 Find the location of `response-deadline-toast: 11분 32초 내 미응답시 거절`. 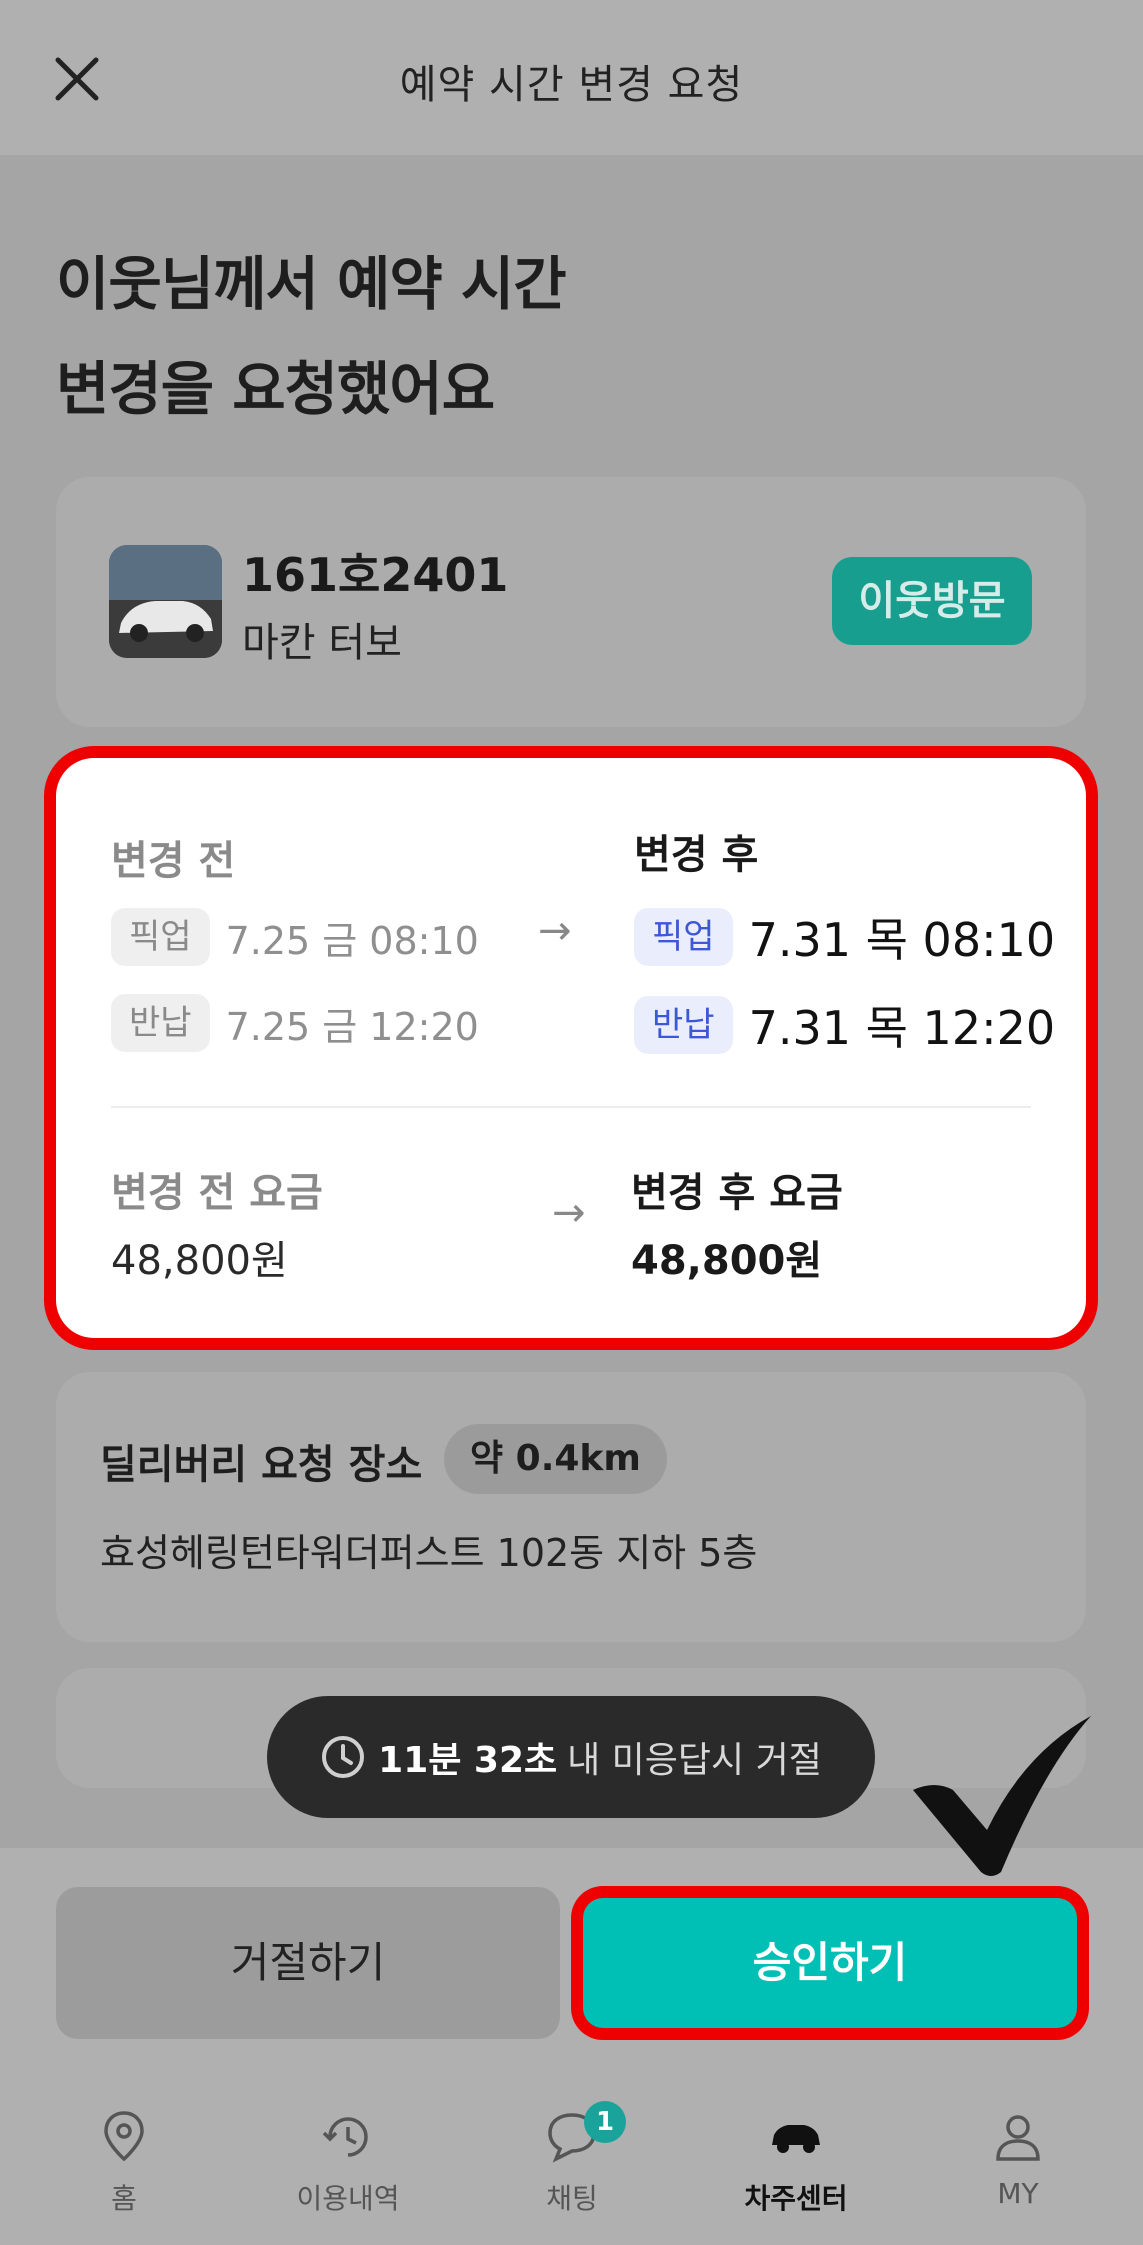

response-deadline-toast: 11분 32초 내 미응답시 거절 is located at coordinates (571, 1757).